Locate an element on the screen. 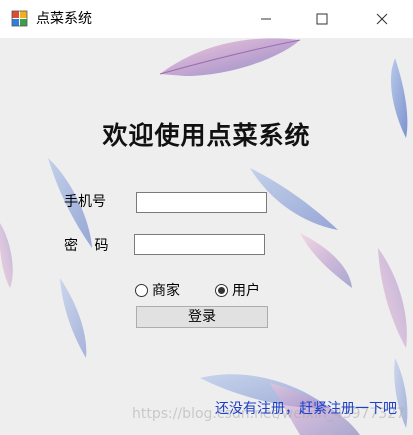  role-user-label: 用户 is located at coordinates (246, 291).